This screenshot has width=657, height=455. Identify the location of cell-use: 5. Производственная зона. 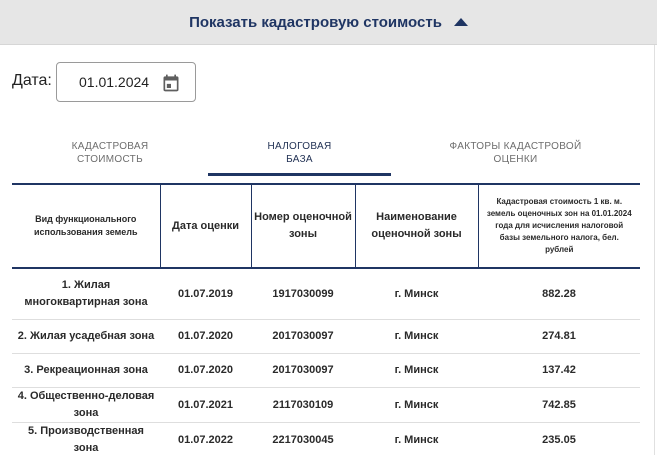
(86, 438).